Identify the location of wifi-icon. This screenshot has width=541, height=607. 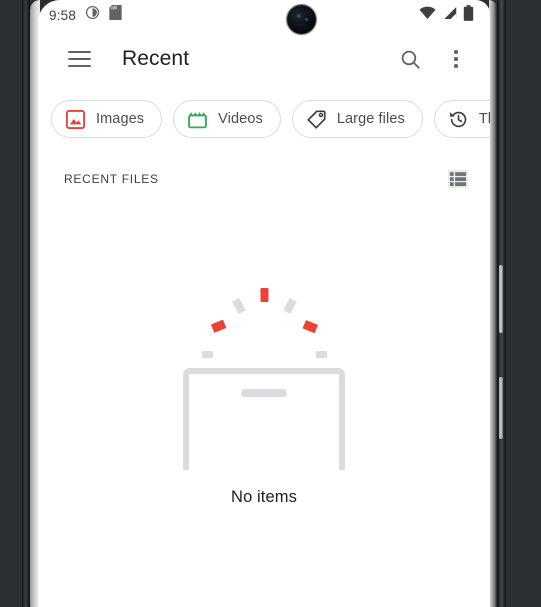
(427, 15).